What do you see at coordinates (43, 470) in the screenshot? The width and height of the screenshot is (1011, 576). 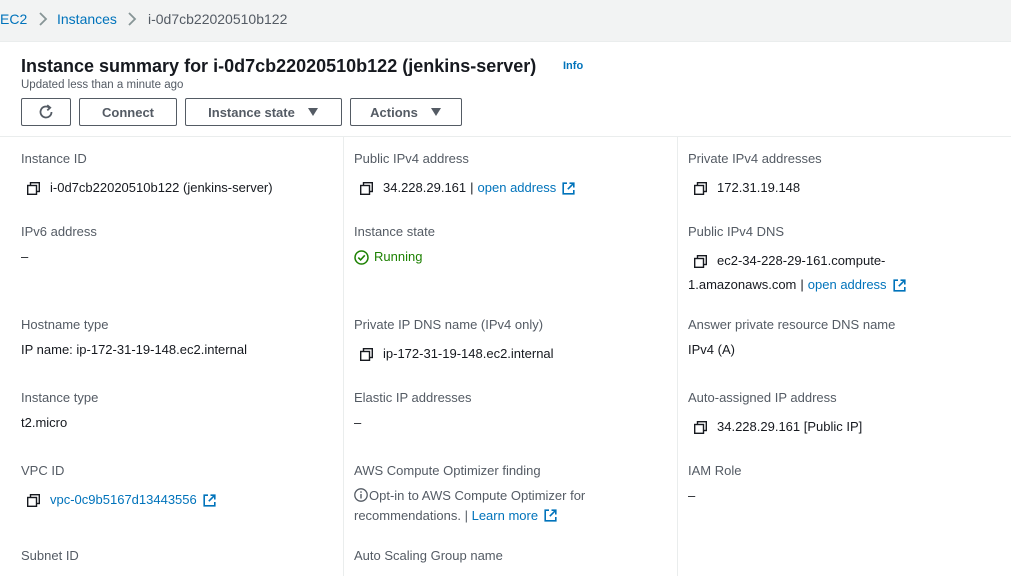 I see `vpc-id-label: VPC ID` at bounding box center [43, 470].